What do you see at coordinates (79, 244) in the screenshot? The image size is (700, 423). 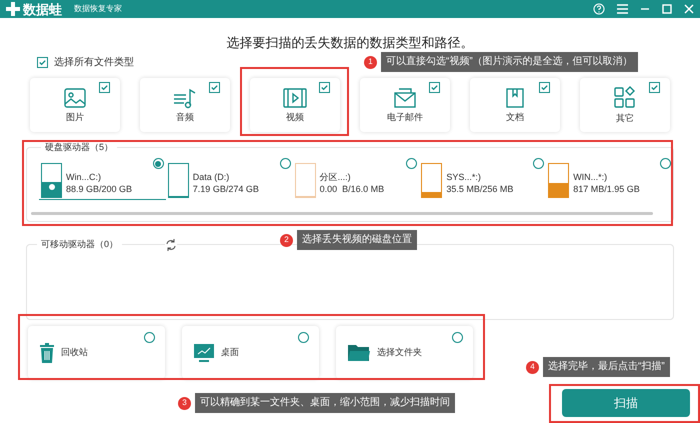 I see `panel-title: 可移动驱动器（0）` at bounding box center [79, 244].